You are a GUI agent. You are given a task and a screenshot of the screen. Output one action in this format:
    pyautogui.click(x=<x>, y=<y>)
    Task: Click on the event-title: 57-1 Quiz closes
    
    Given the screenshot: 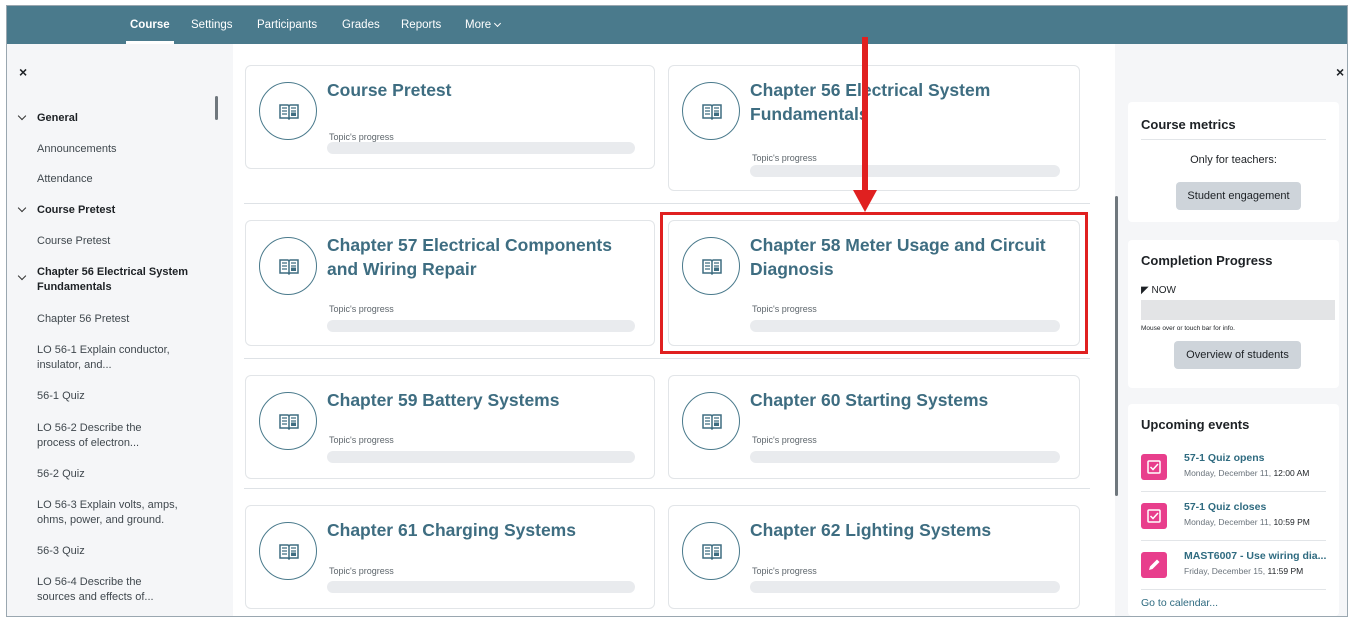 What is the action you would take?
    pyautogui.click(x=1225, y=507)
    